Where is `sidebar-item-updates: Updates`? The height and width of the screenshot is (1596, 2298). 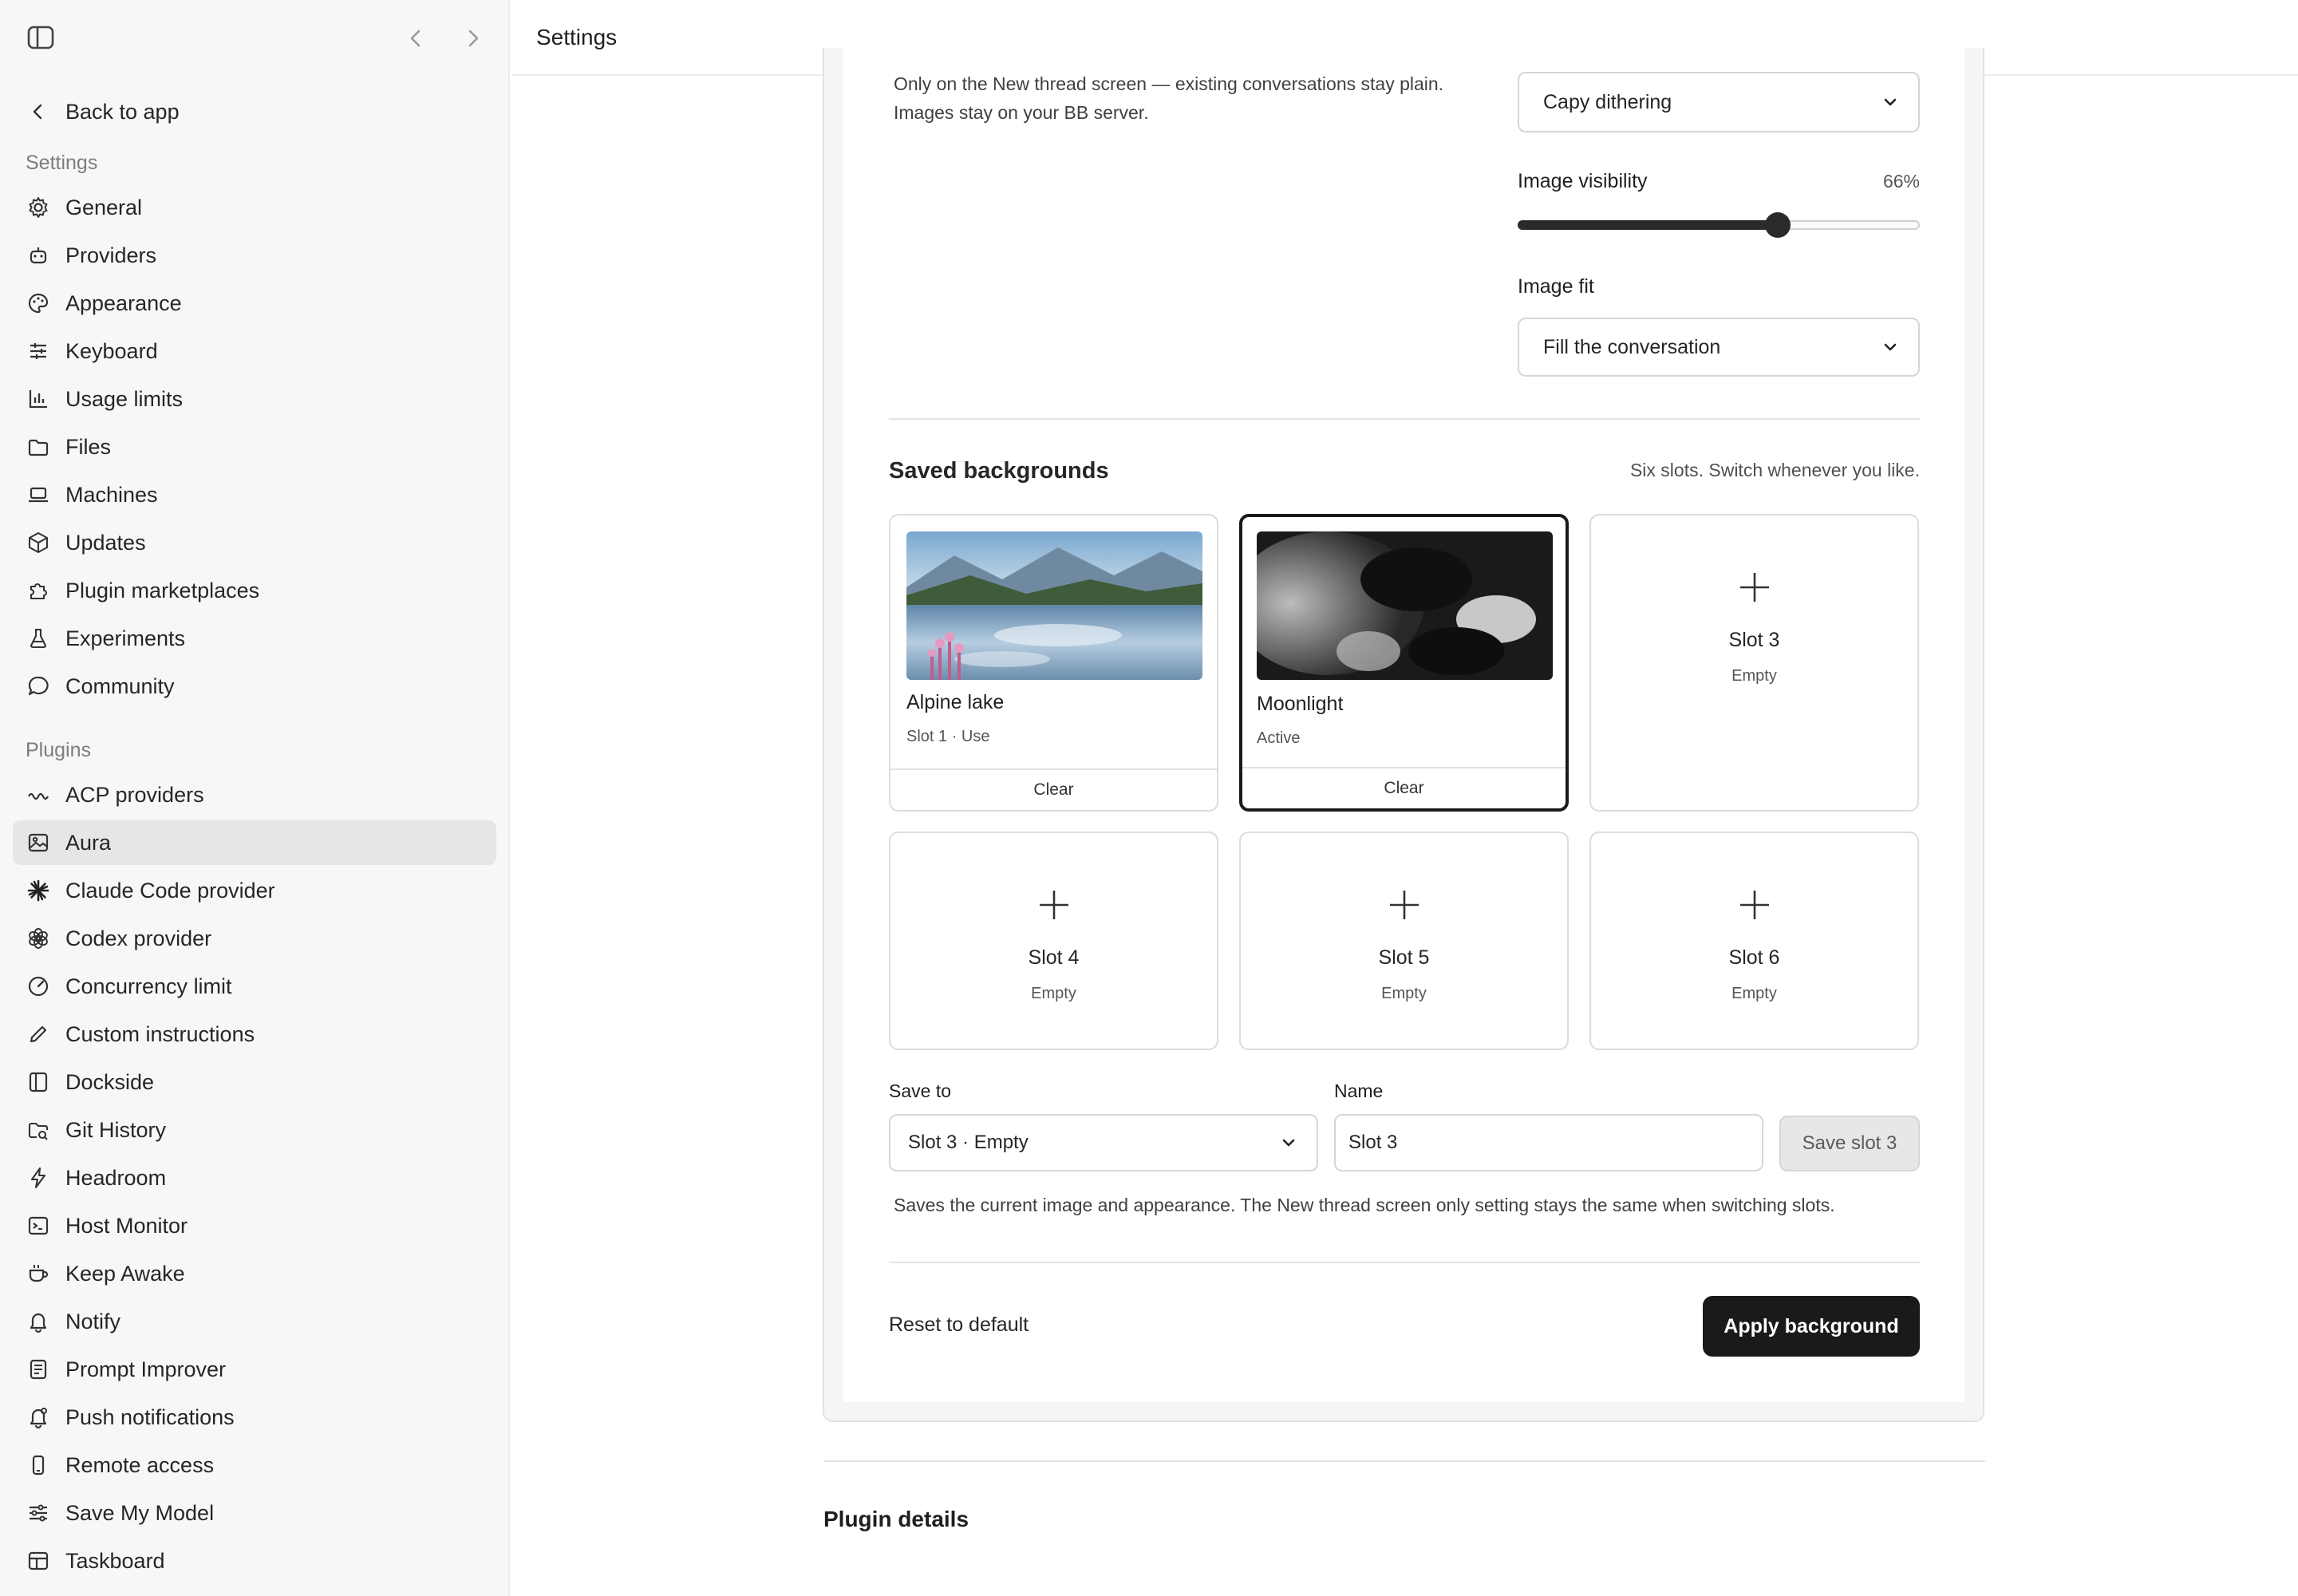 sidebar-item-updates: Updates is located at coordinates (254, 542).